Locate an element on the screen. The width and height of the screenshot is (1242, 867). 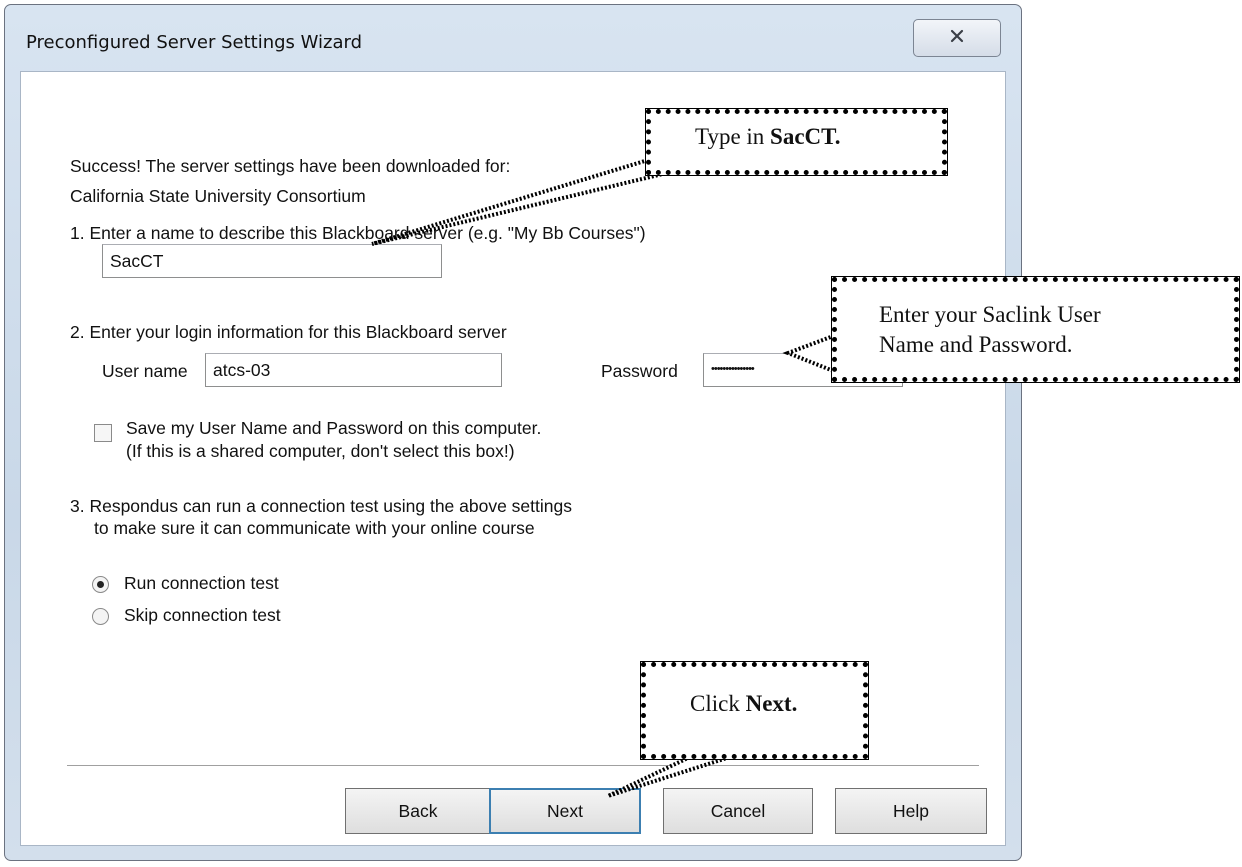
callout-enter-line2: Name and Password. is located at coordinates (976, 344).